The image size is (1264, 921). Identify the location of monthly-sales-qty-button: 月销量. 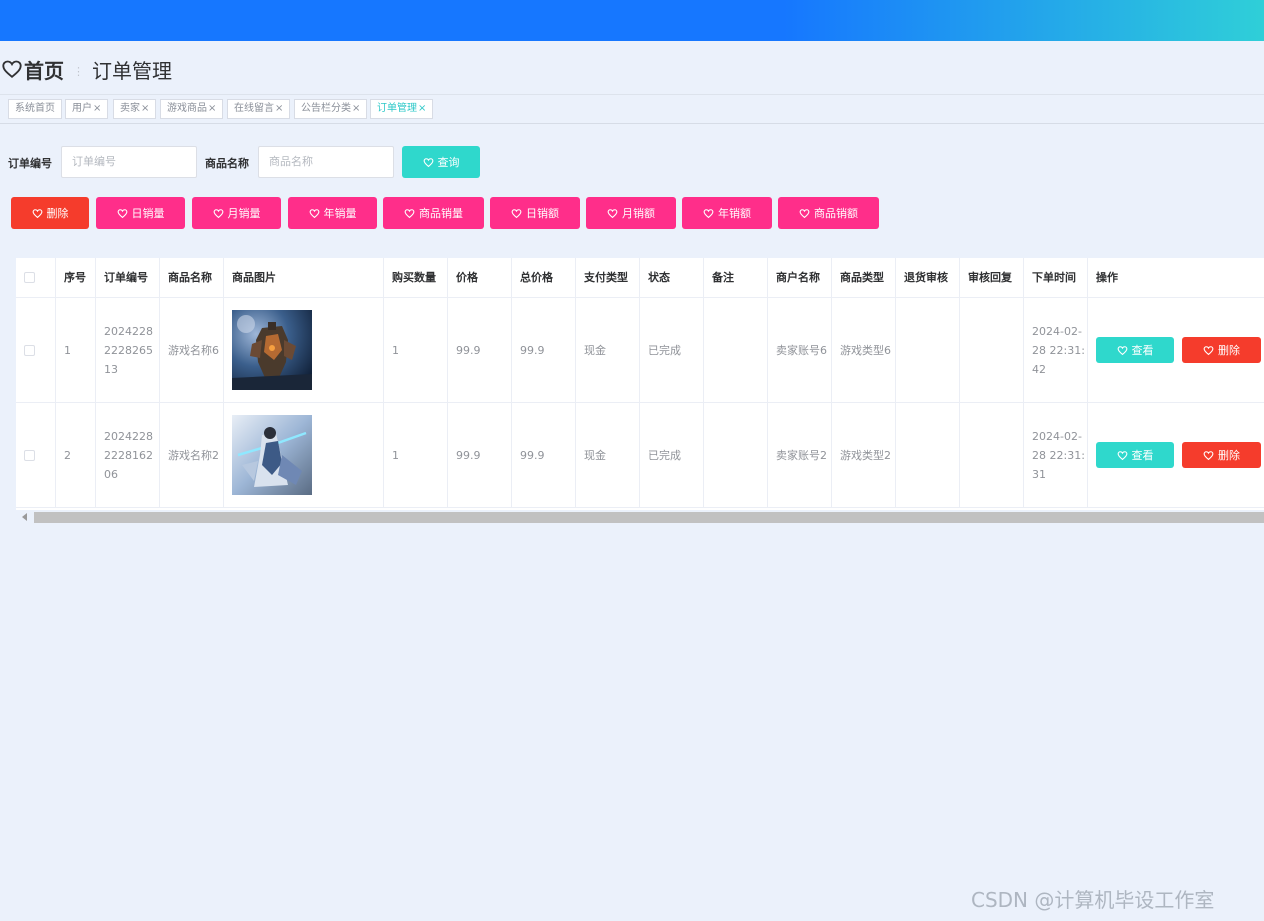
(236, 213).